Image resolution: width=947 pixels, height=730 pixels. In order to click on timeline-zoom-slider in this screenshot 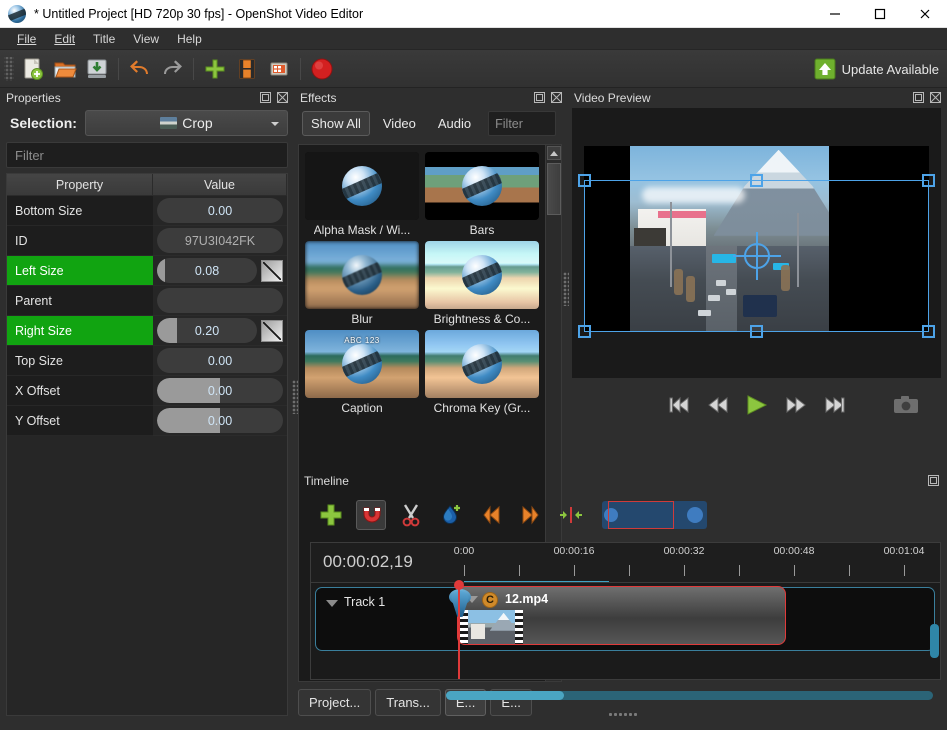, I will do `click(654, 515)`.